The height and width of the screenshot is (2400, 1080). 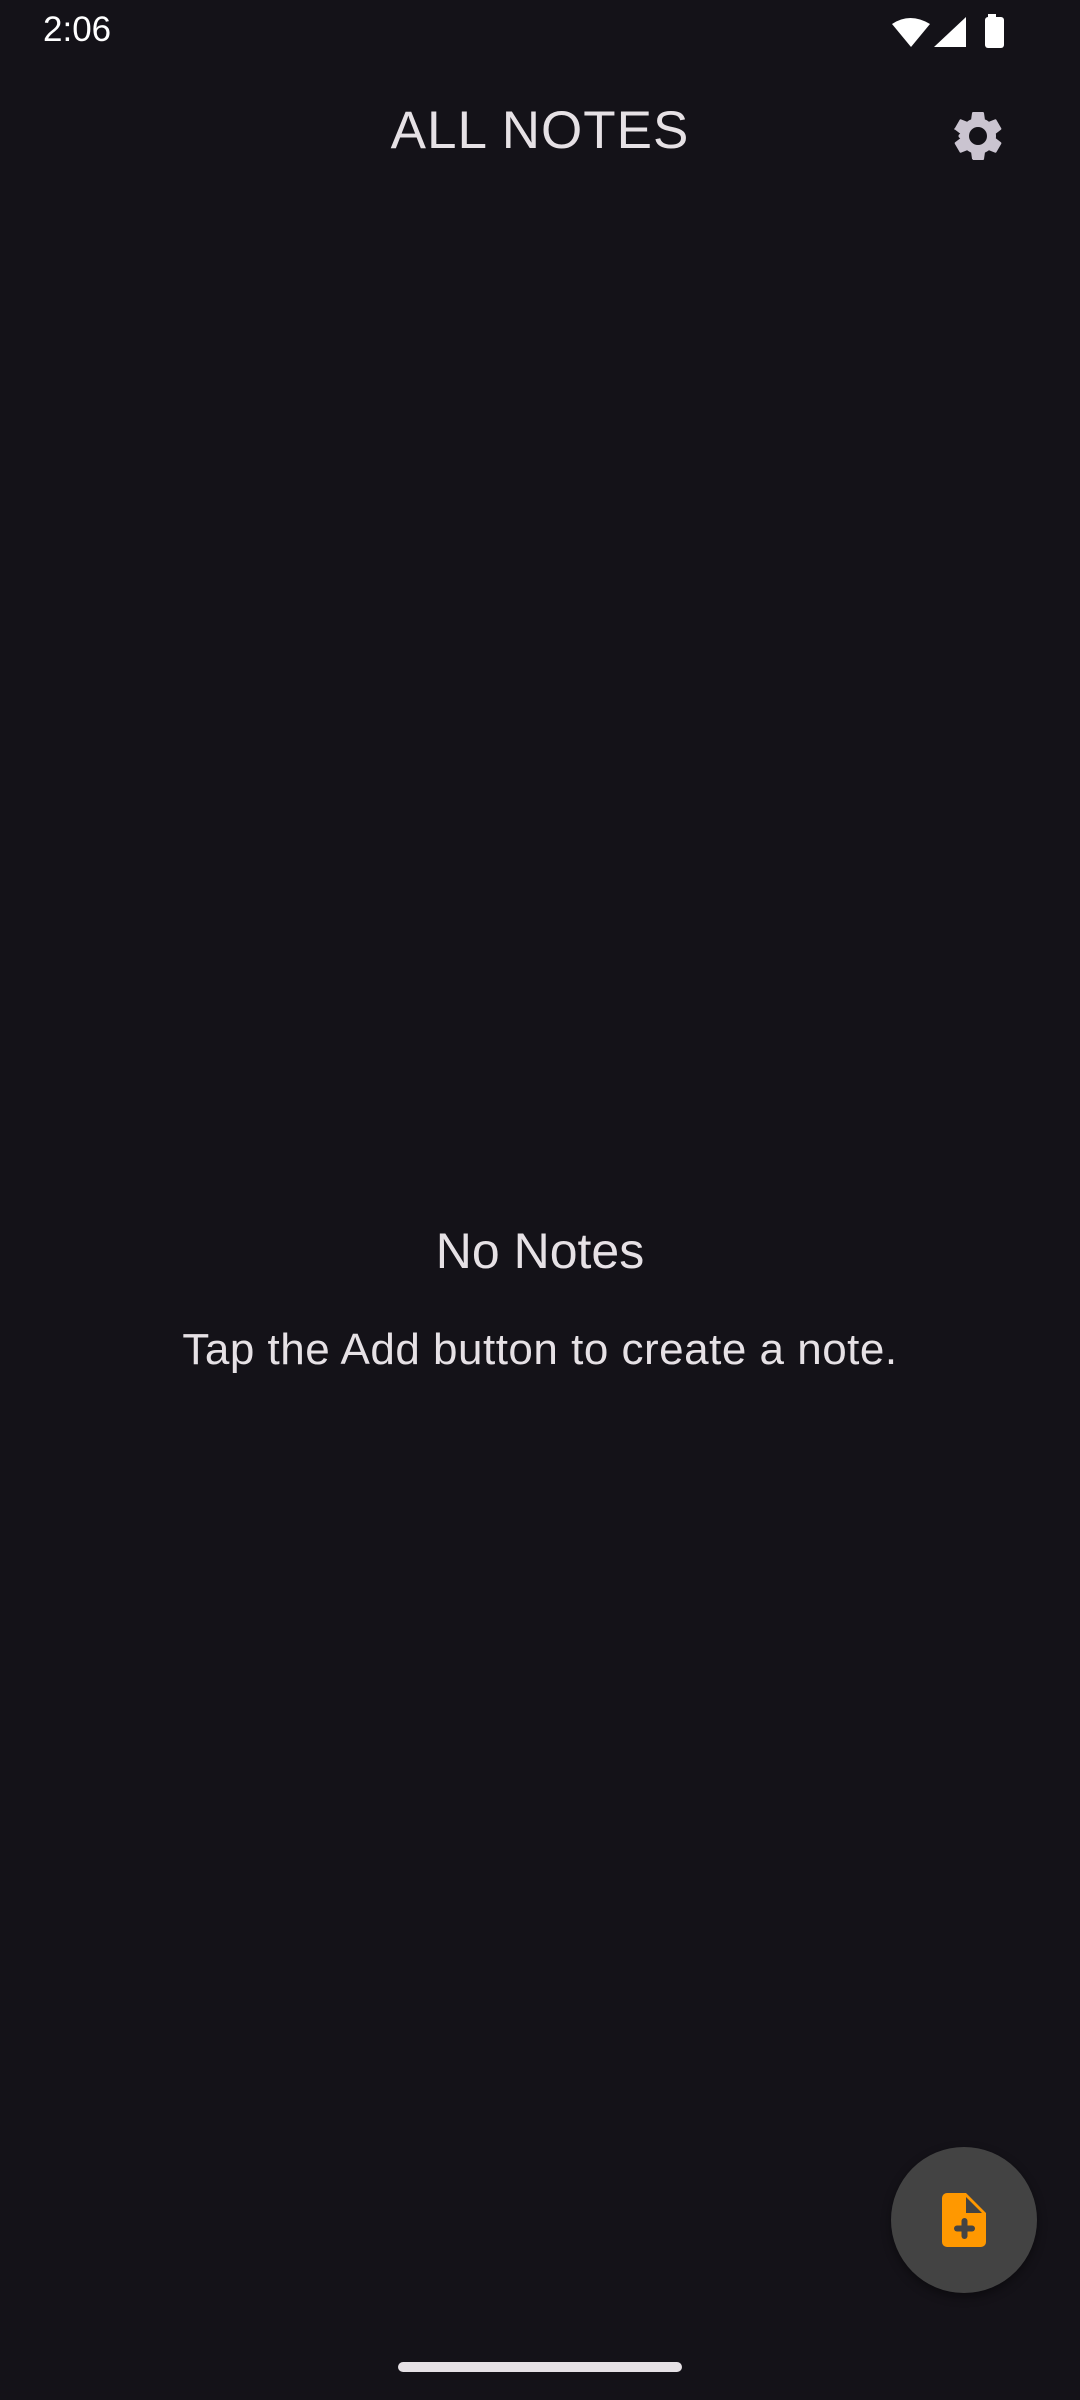 I want to click on add-note-button, so click(x=964, y=2220).